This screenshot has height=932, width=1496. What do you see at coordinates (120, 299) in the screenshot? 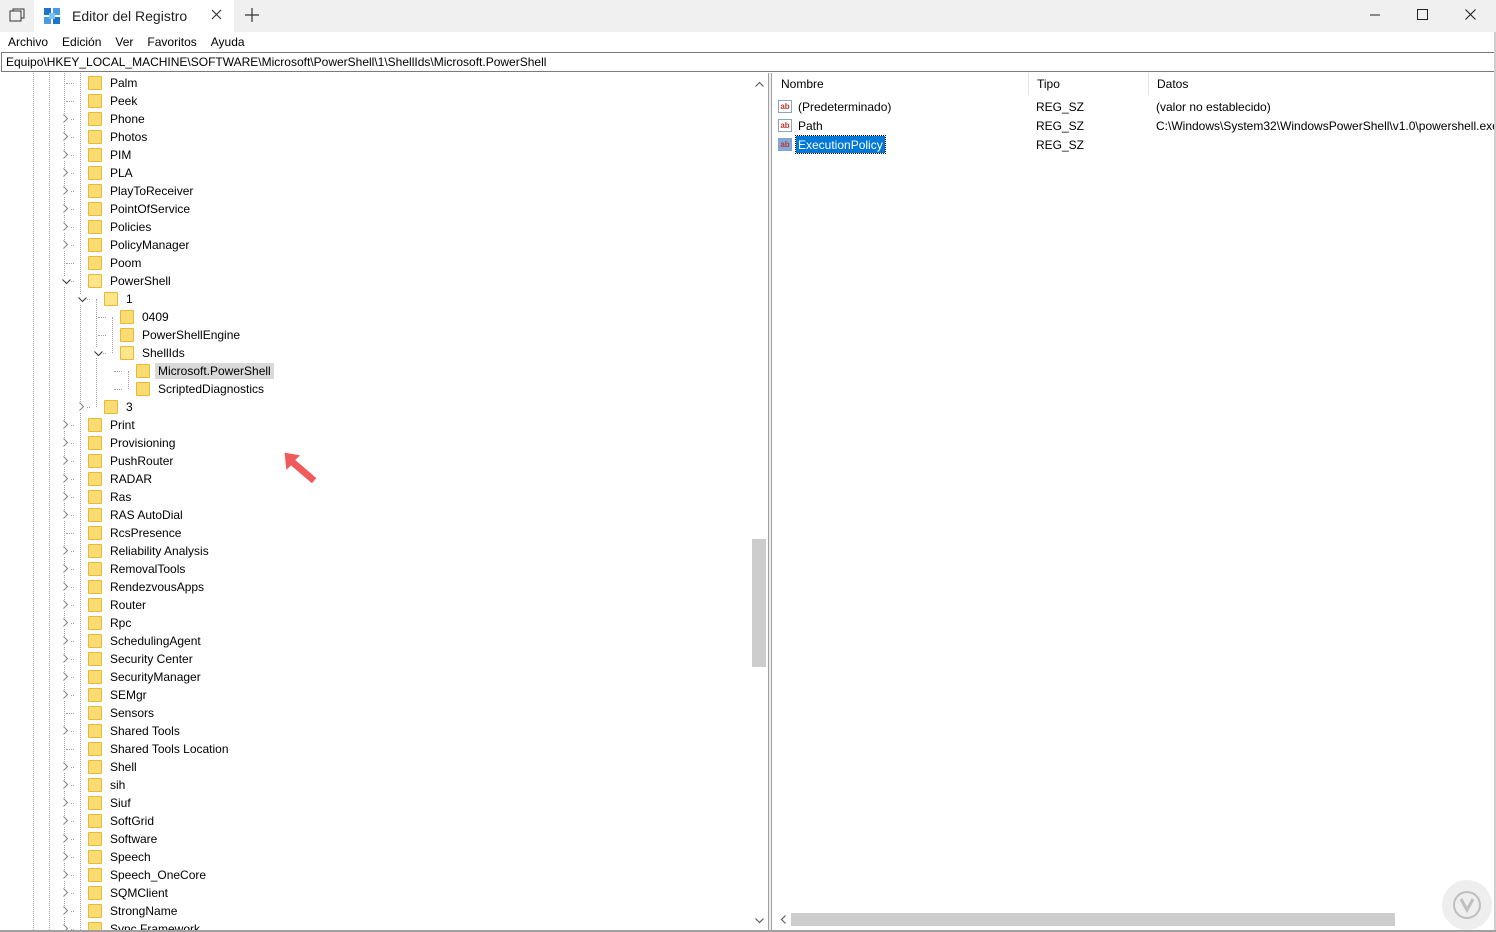
I see `tree-item: 1` at bounding box center [120, 299].